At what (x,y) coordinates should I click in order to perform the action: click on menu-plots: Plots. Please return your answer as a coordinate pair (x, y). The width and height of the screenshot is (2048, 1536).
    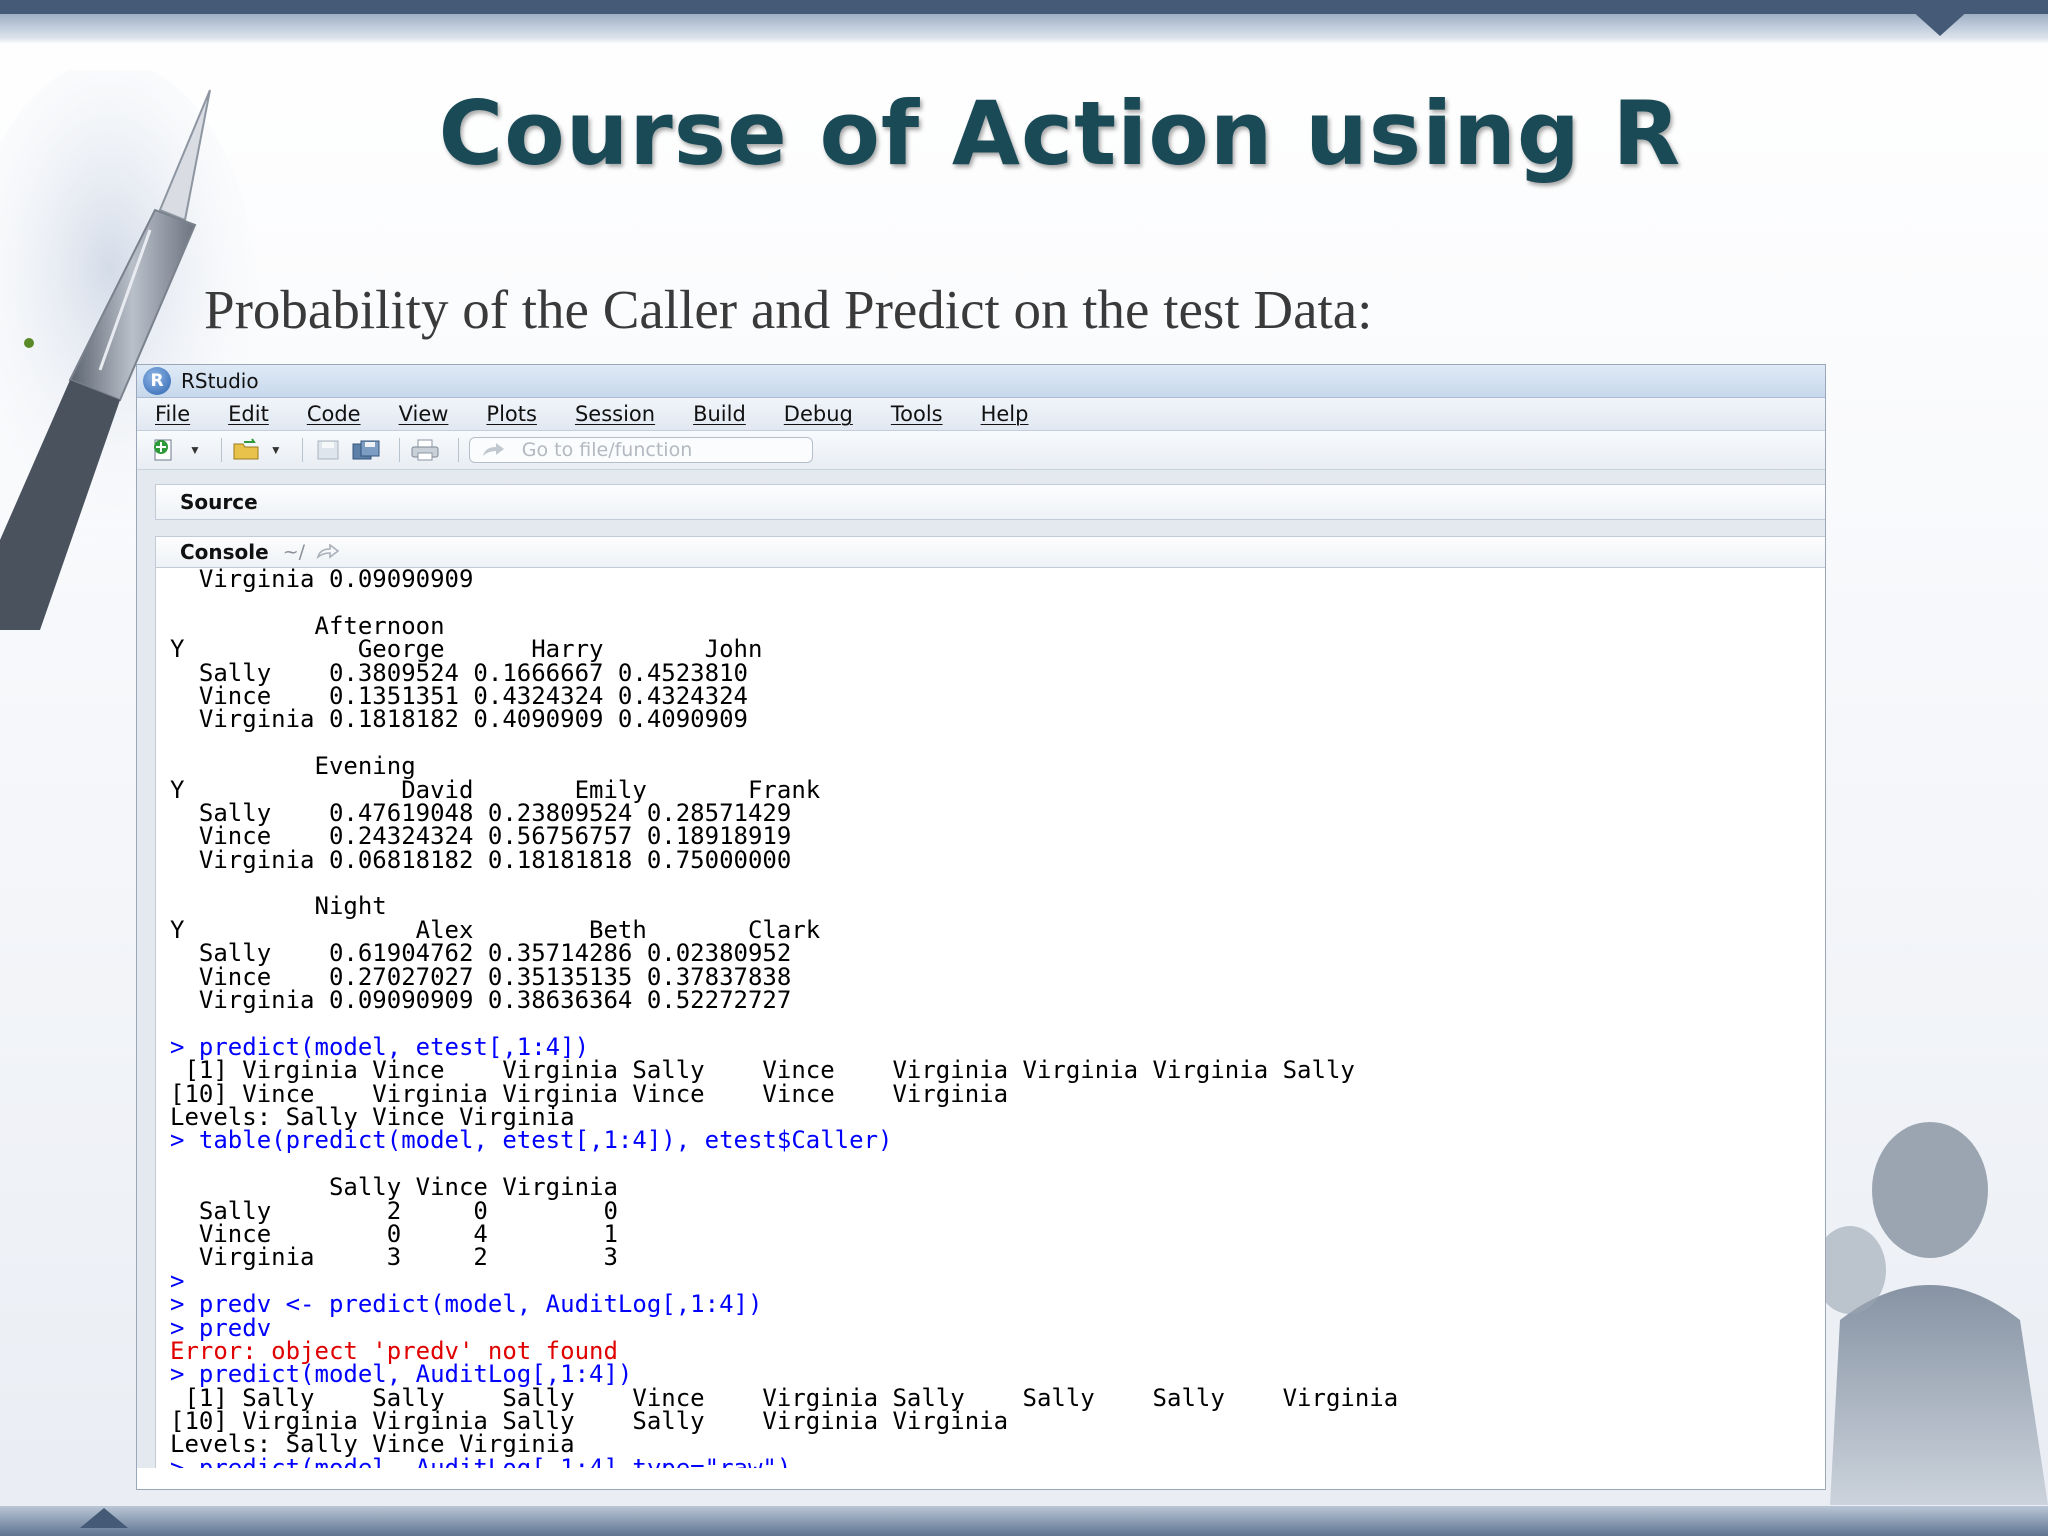
    Looking at the image, I should click on (511, 414).